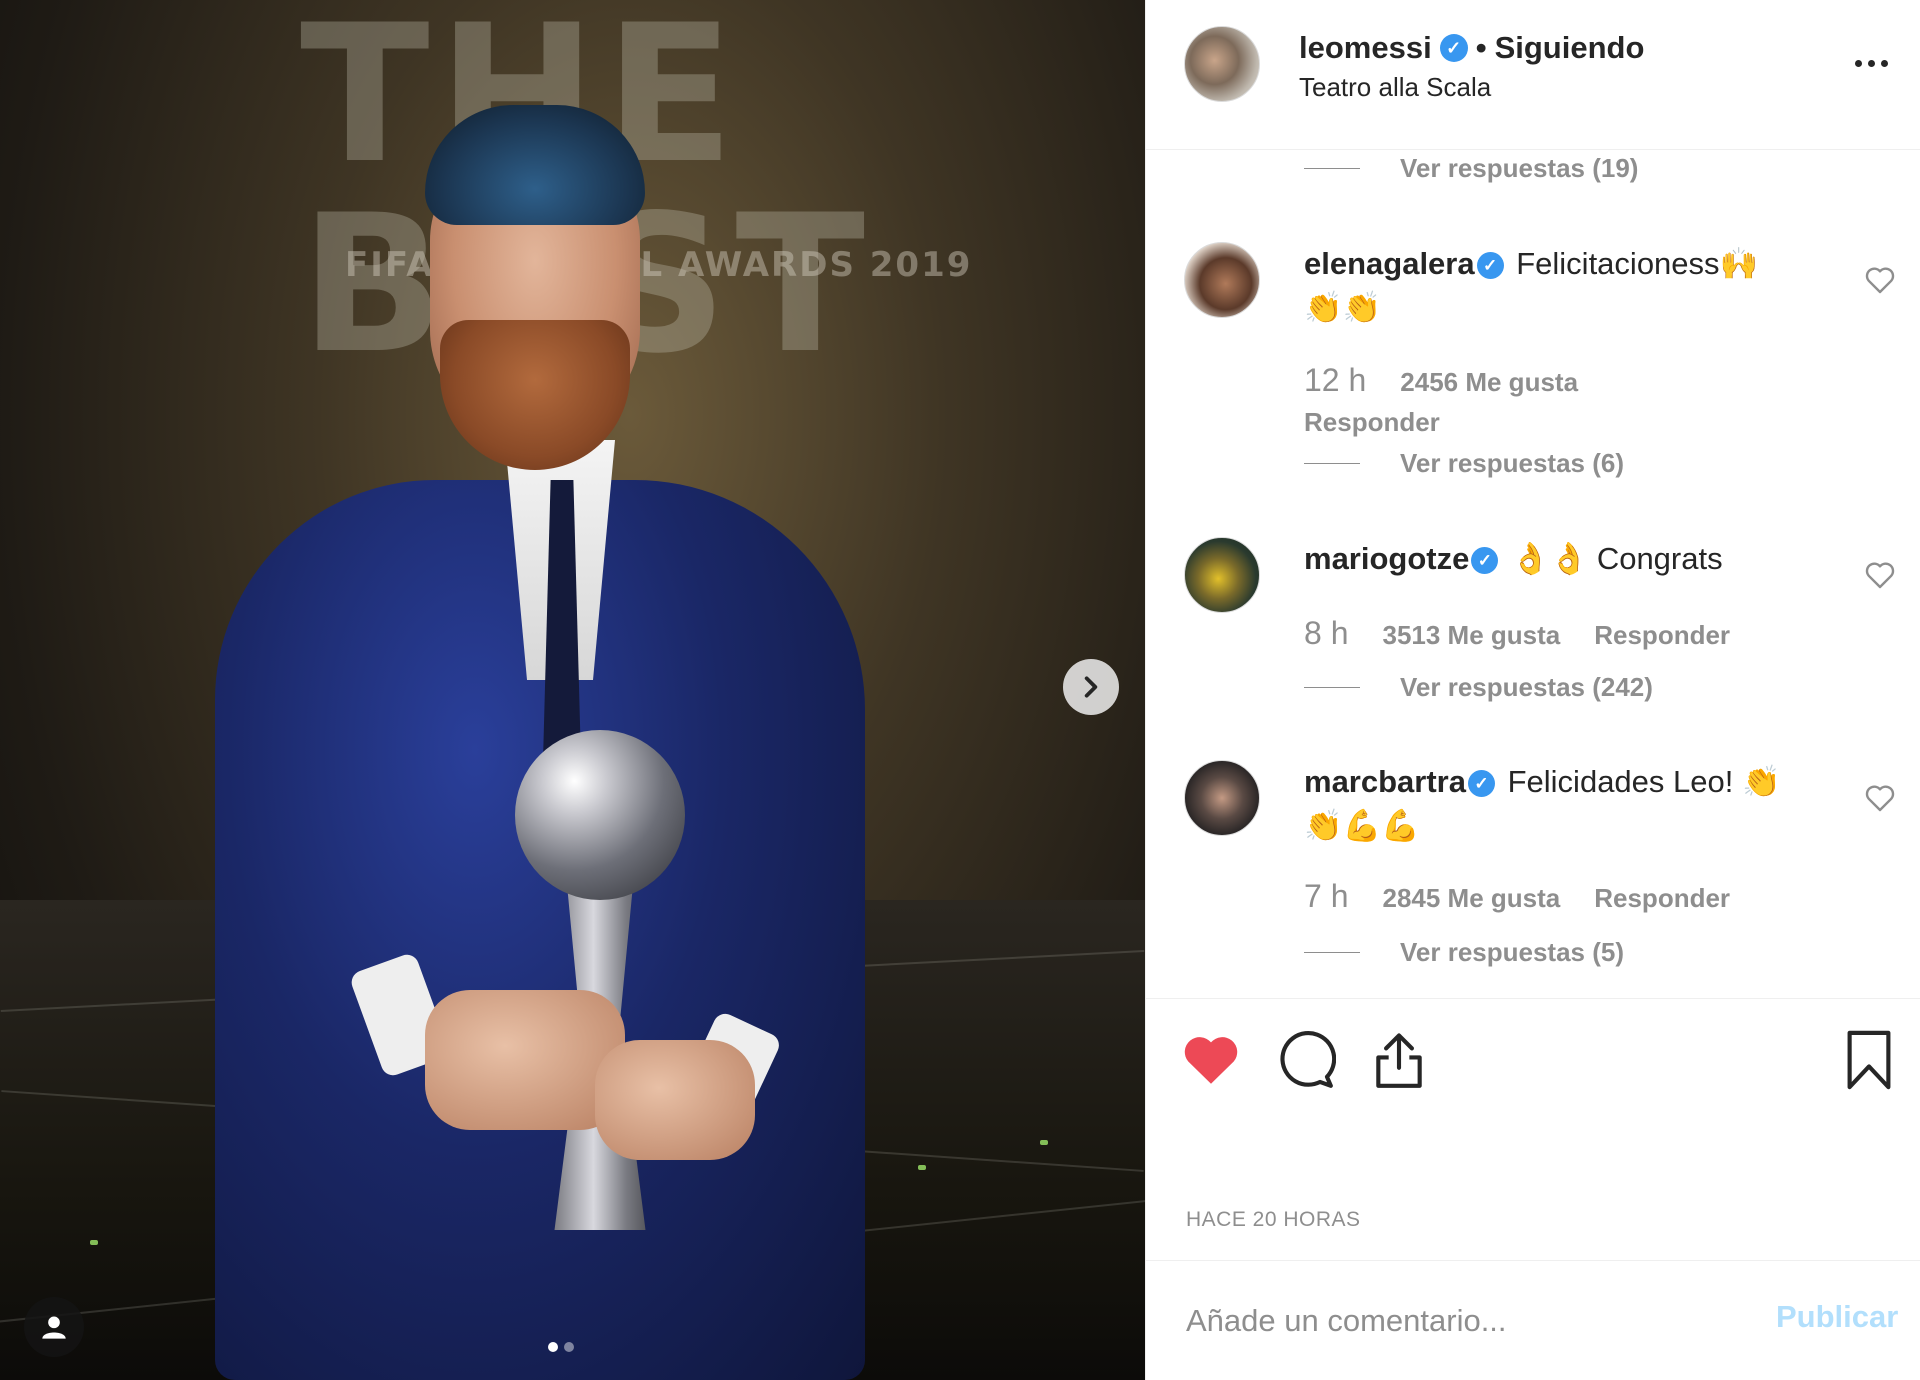  I want to click on comment-text: mariogotze ✓ 👌👌 Congrats, so click(1559, 559).